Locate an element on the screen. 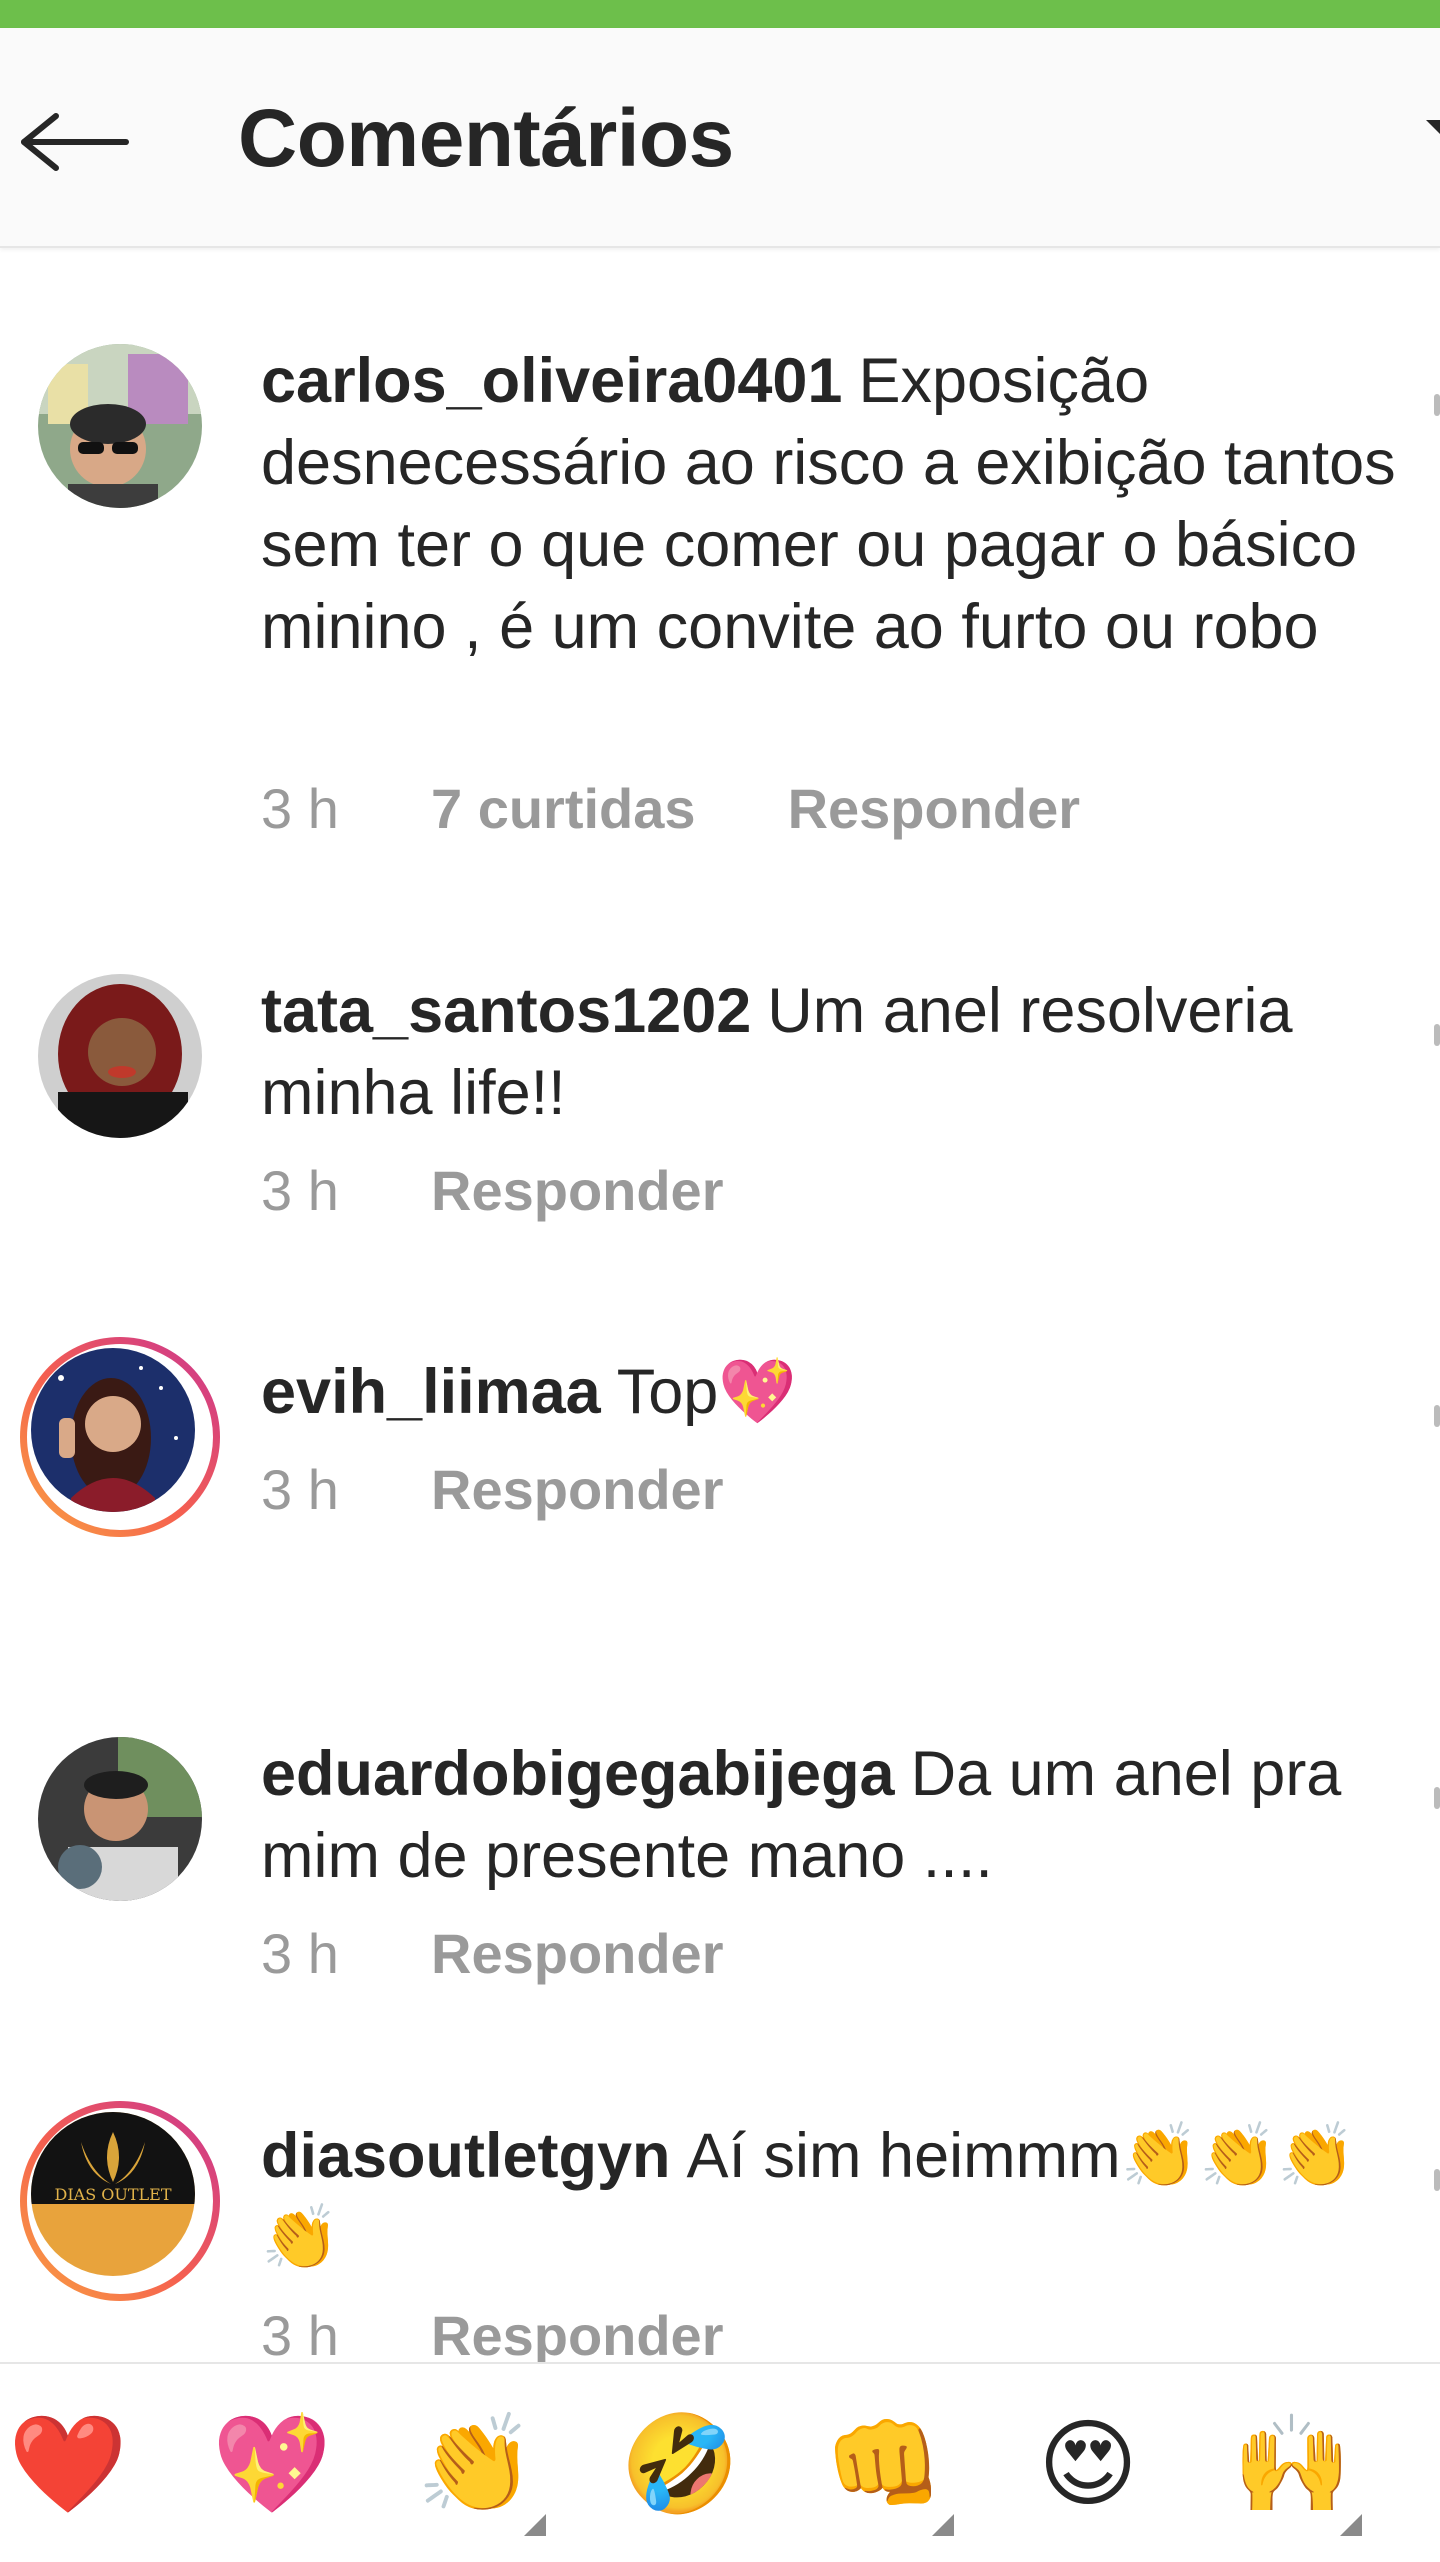 This screenshot has height=2562, width=1440. comment-username: diasoutletgyn is located at coordinates (466, 2156).